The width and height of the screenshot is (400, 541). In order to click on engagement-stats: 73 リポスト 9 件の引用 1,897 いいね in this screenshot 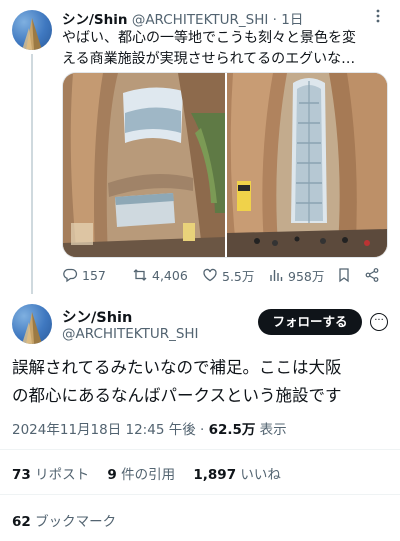, I will do `click(153, 473)`.